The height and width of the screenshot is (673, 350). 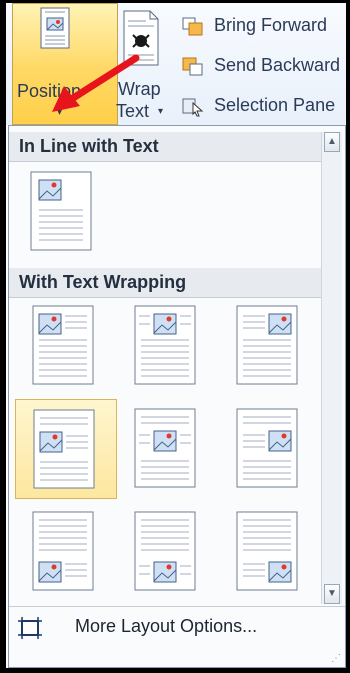 What do you see at coordinates (175, 1) in the screenshot?
I see `frame-border-top` at bounding box center [175, 1].